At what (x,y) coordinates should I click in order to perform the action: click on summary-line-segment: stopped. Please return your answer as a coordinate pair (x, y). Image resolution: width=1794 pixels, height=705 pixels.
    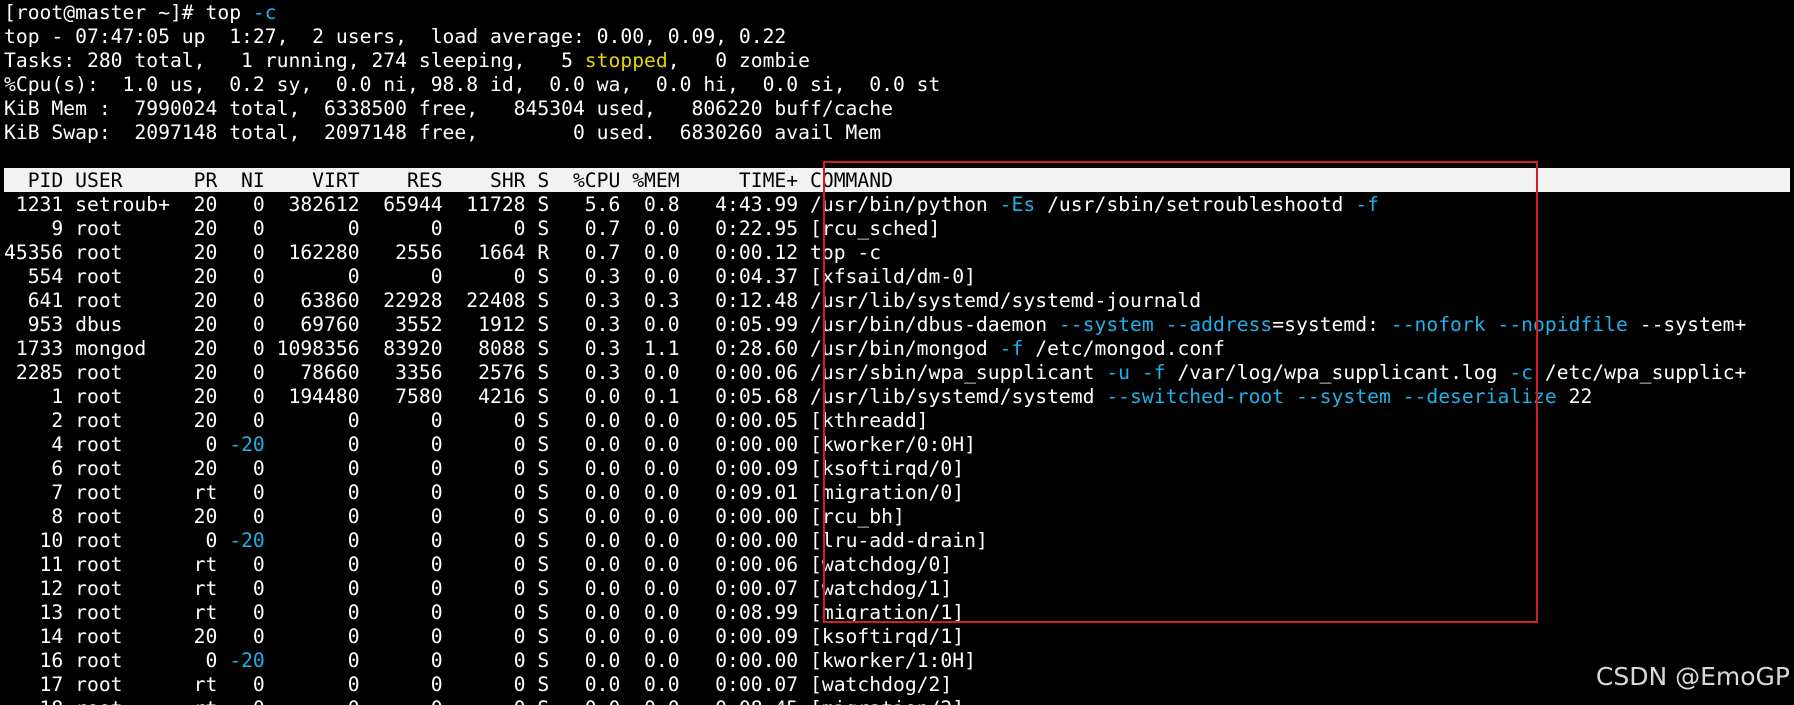
    Looking at the image, I should click on (626, 60).